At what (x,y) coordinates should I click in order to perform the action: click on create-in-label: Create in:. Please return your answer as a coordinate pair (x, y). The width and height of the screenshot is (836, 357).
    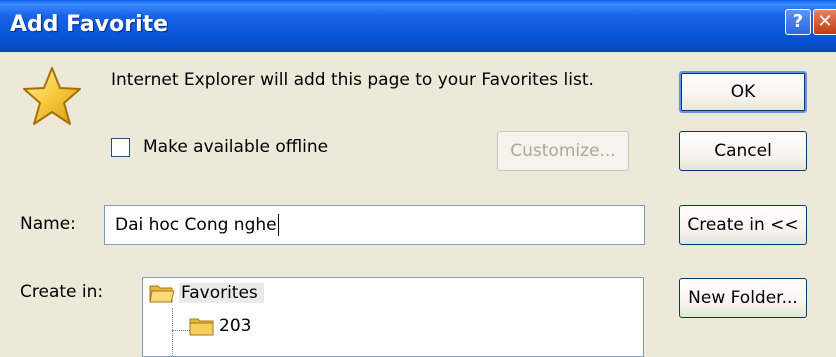
    Looking at the image, I should click on (62, 292).